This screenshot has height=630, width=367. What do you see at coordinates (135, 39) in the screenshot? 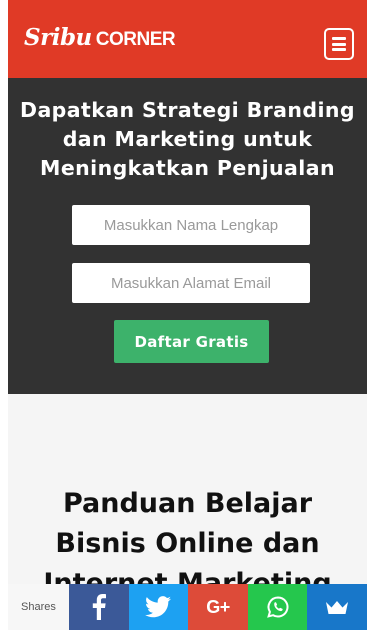
I see `logo-subtitle: CORNER` at bounding box center [135, 39].